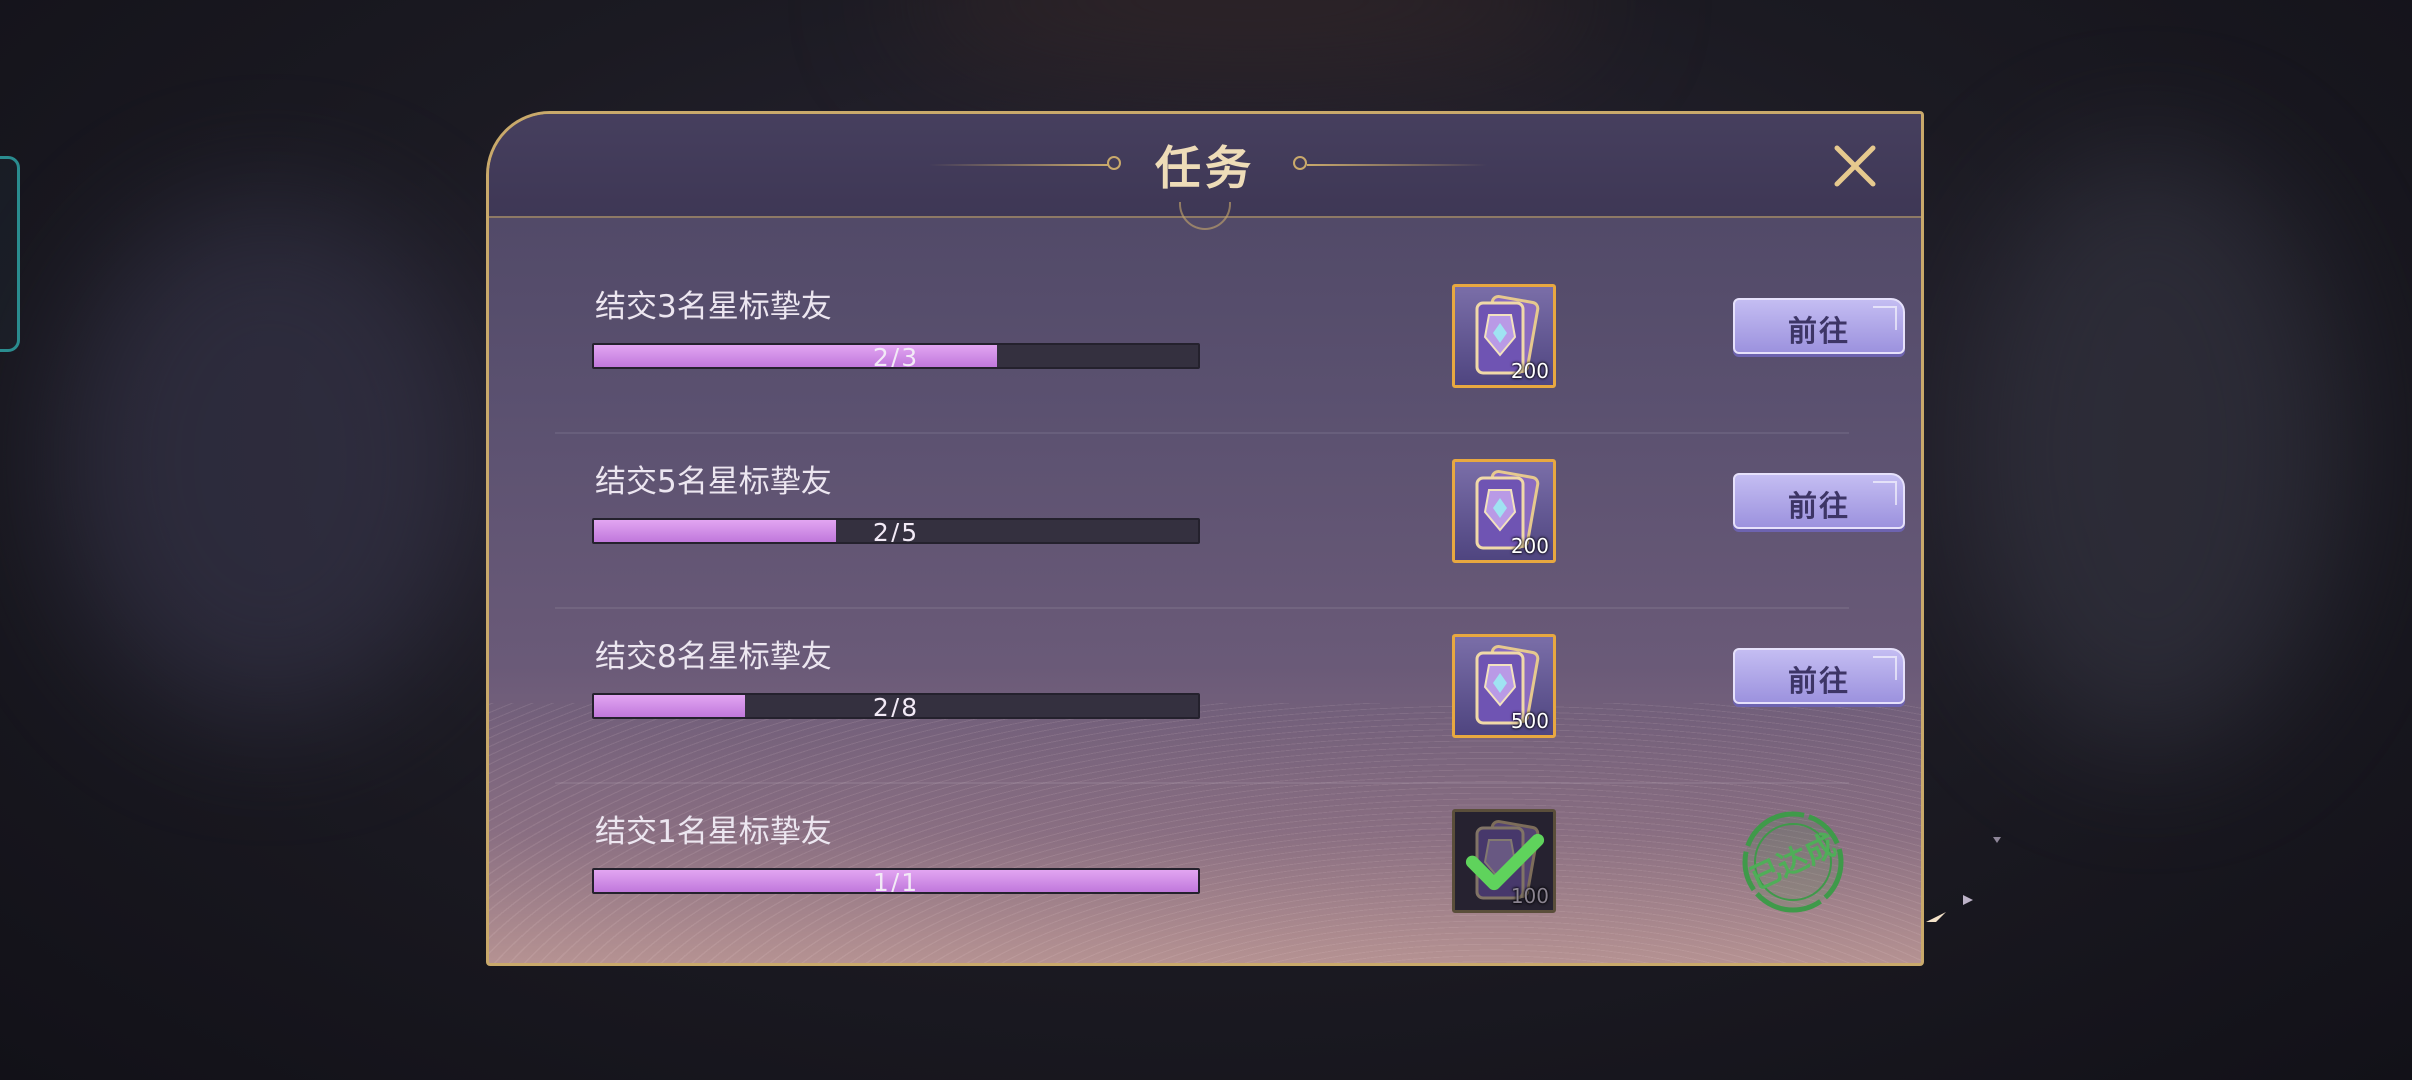 The width and height of the screenshot is (2412, 1080). I want to click on title-ornament-gem, so click(1205, 216).